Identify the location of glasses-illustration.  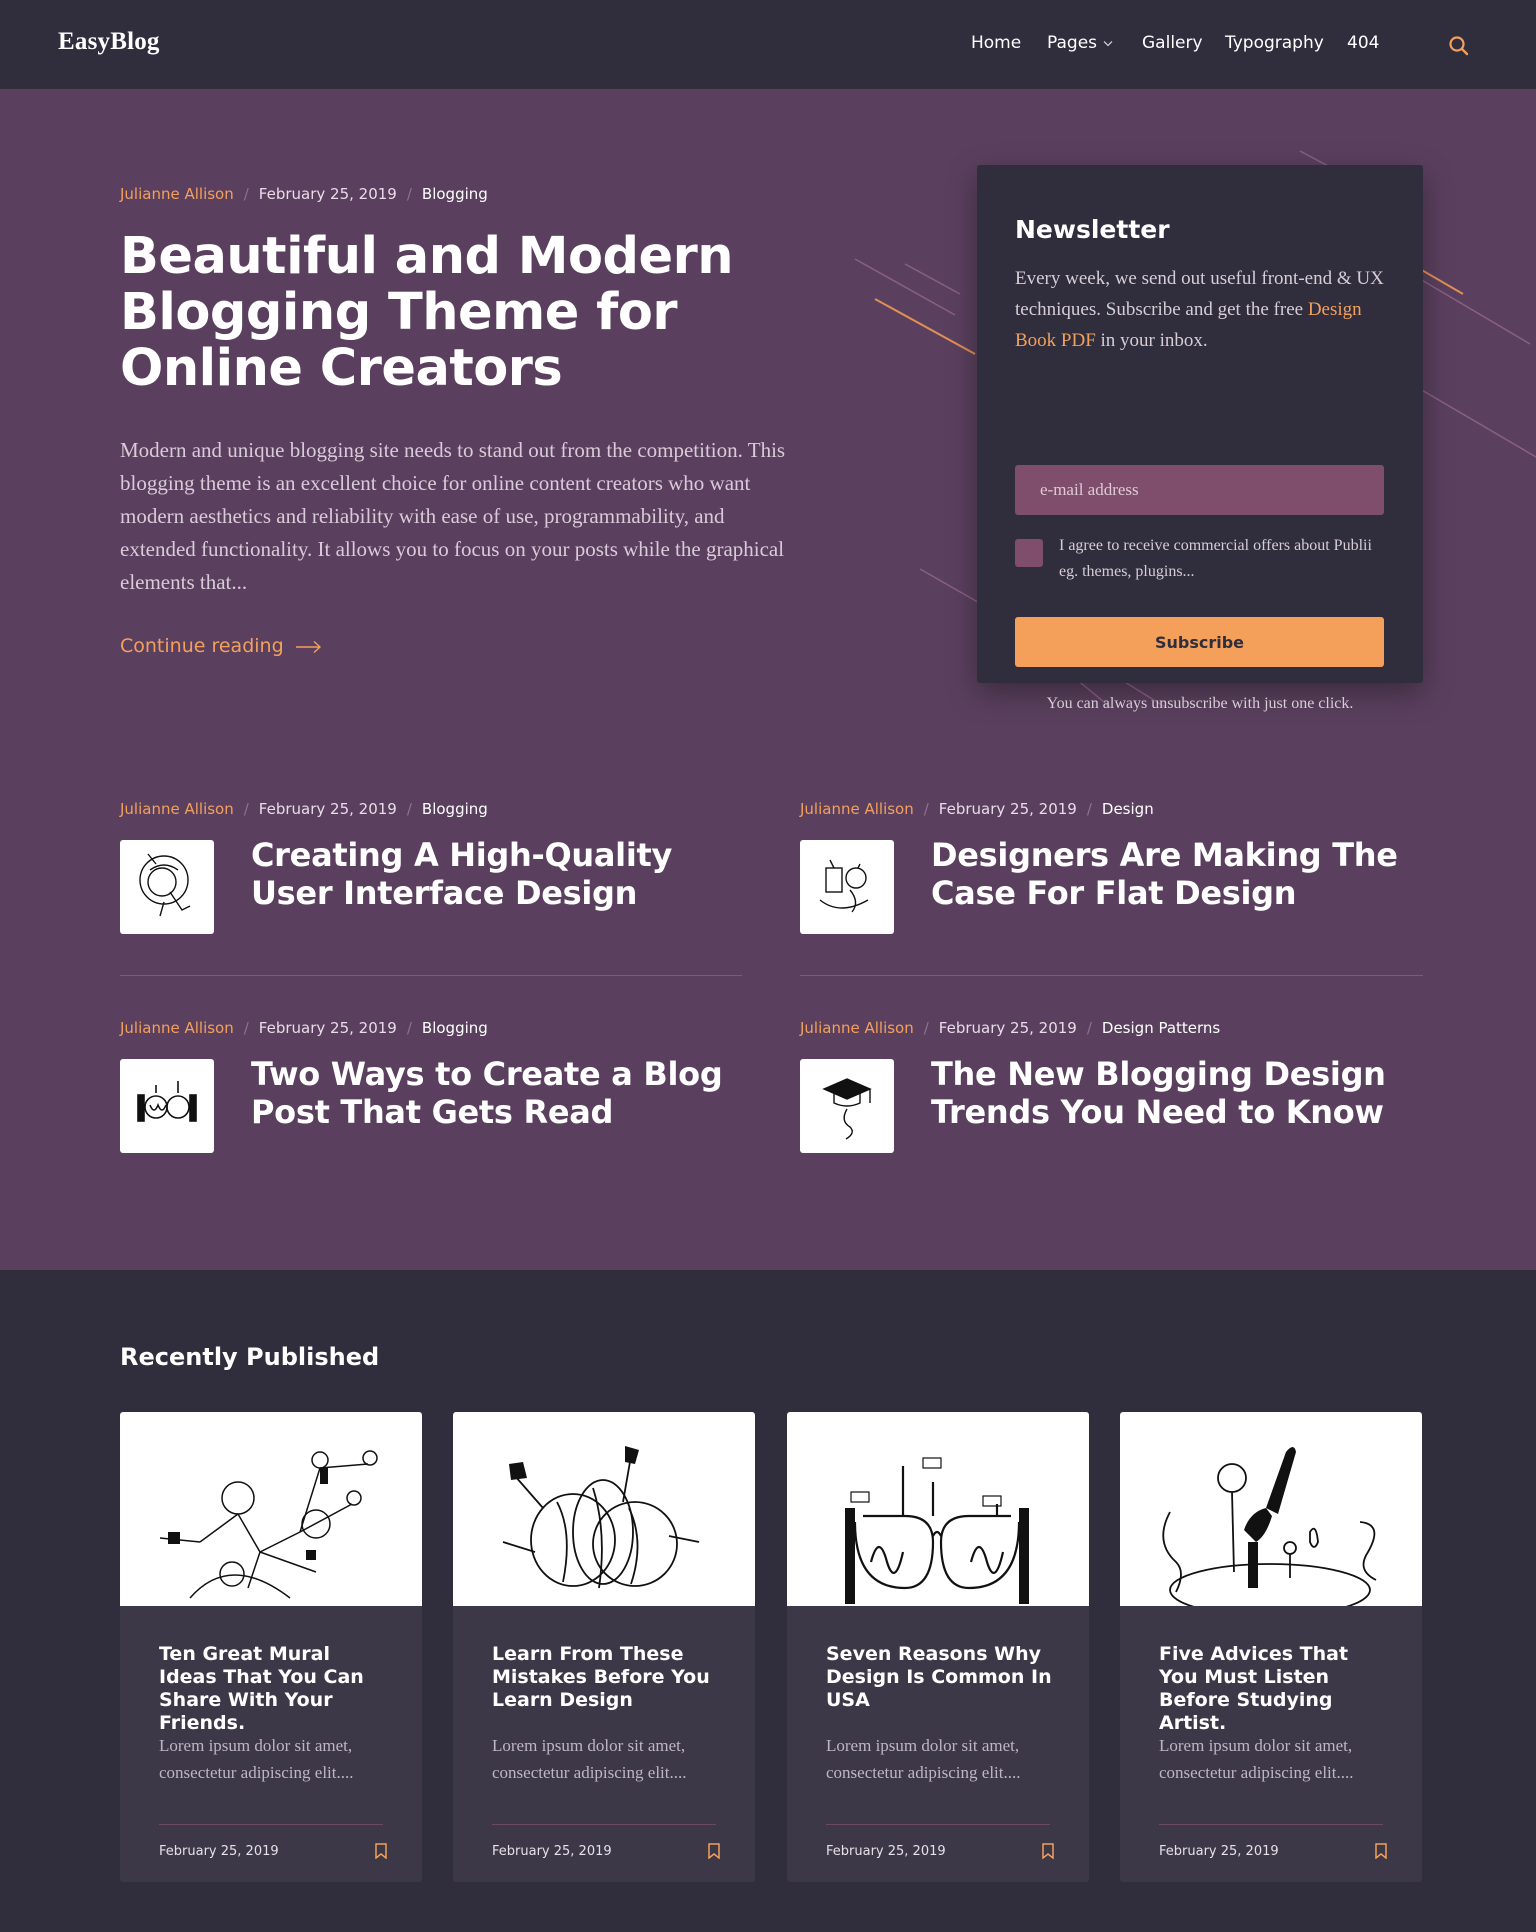
(937, 1530).